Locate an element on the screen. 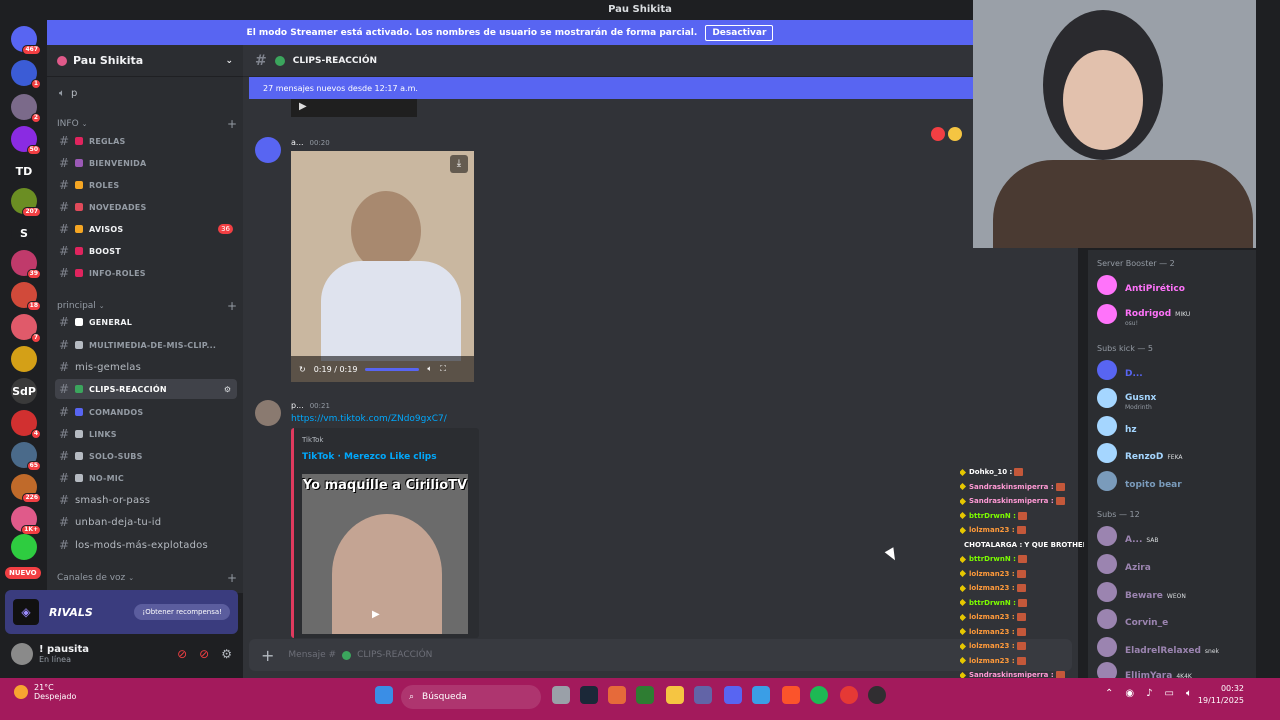 This screenshot has width=1280, height=720. chevron-down-icon: ⌄ is located at coordinates (229, 61).